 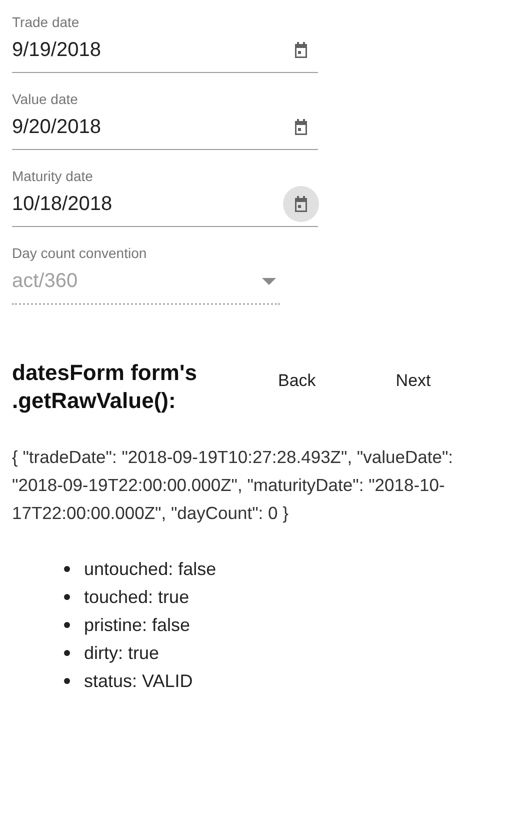 What do you see at coordinates (122, 653) in the screenshot?
I see `status-item: dirty: true` at bounding box center [122, 653].